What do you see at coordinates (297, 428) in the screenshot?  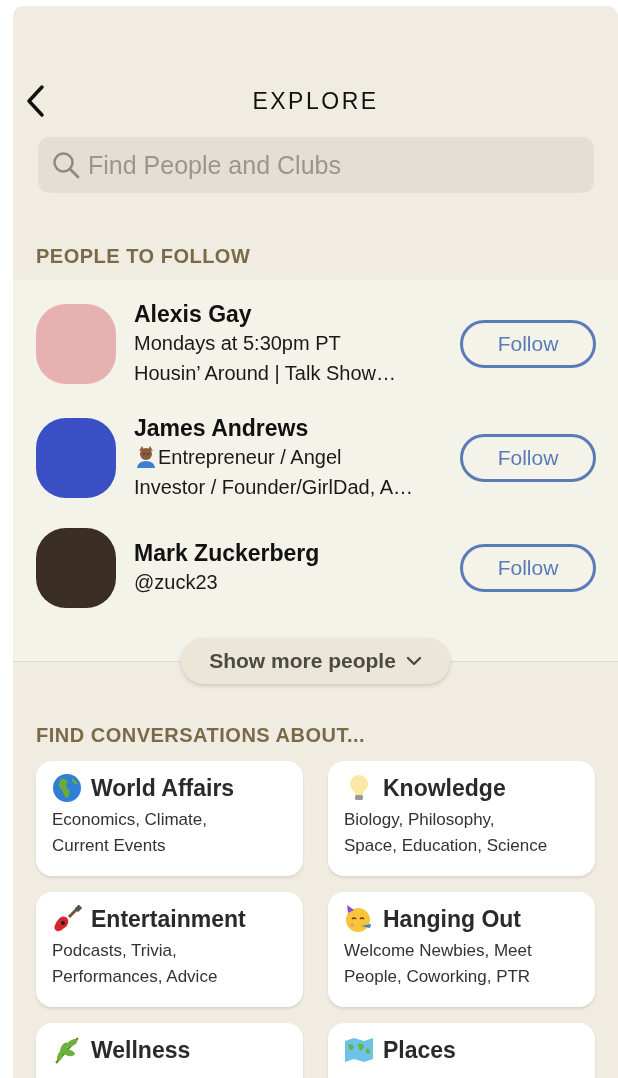 I see `person-name: James Andrews` at bounding box center [297, 428].